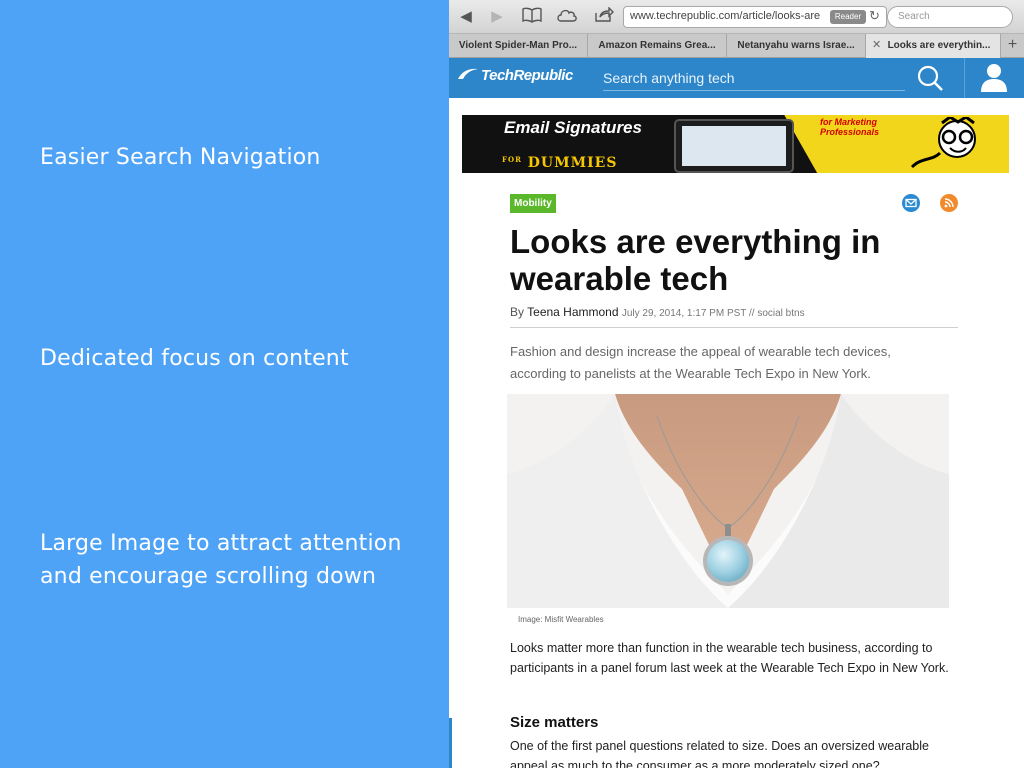 The height and width of the screenshot is (768, 1024). What do you see at coordinates (949, 203) in the screenshot?
I see `rss-icon` at bounding box center [949, 203].